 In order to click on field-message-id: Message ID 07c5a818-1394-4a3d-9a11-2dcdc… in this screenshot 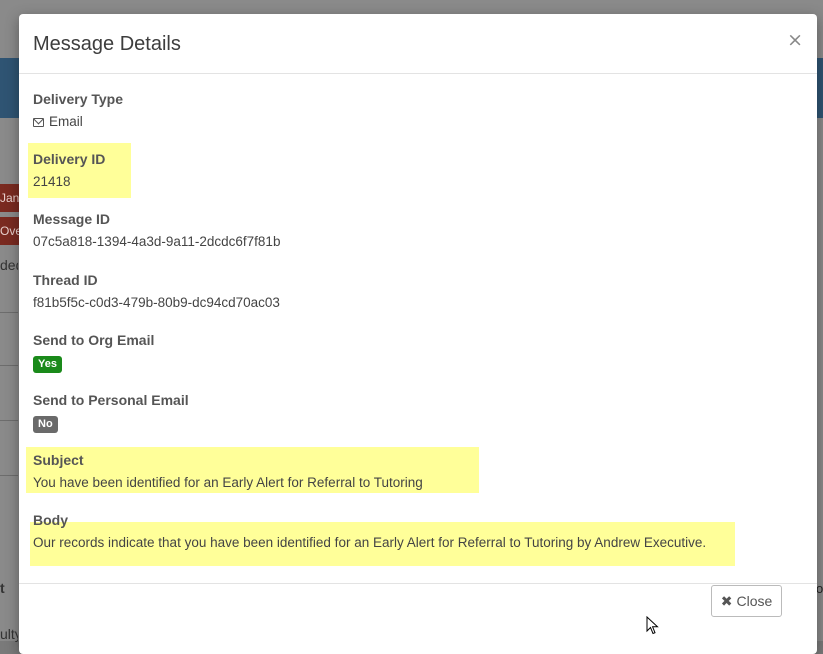, I will do `click(156, 230)`.